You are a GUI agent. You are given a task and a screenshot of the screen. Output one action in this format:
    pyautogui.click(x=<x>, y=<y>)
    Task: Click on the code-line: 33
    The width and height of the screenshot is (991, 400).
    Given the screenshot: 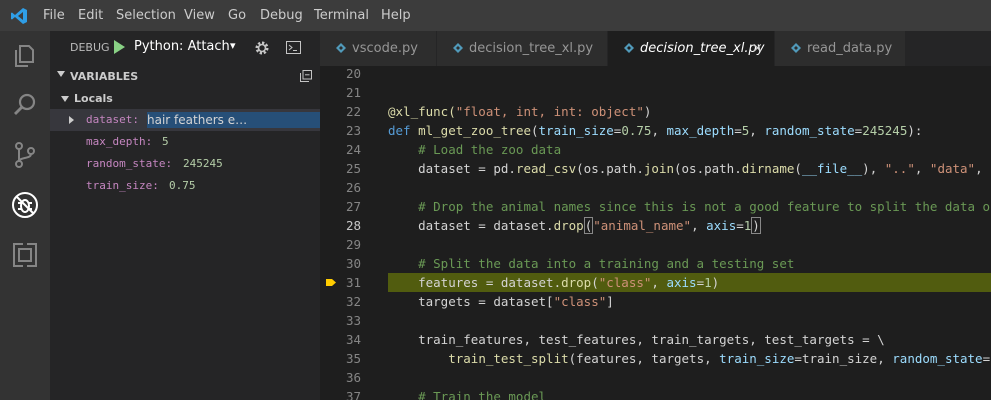 What is the action you would take?
    pyautogui.click(x=655, y=320)
    